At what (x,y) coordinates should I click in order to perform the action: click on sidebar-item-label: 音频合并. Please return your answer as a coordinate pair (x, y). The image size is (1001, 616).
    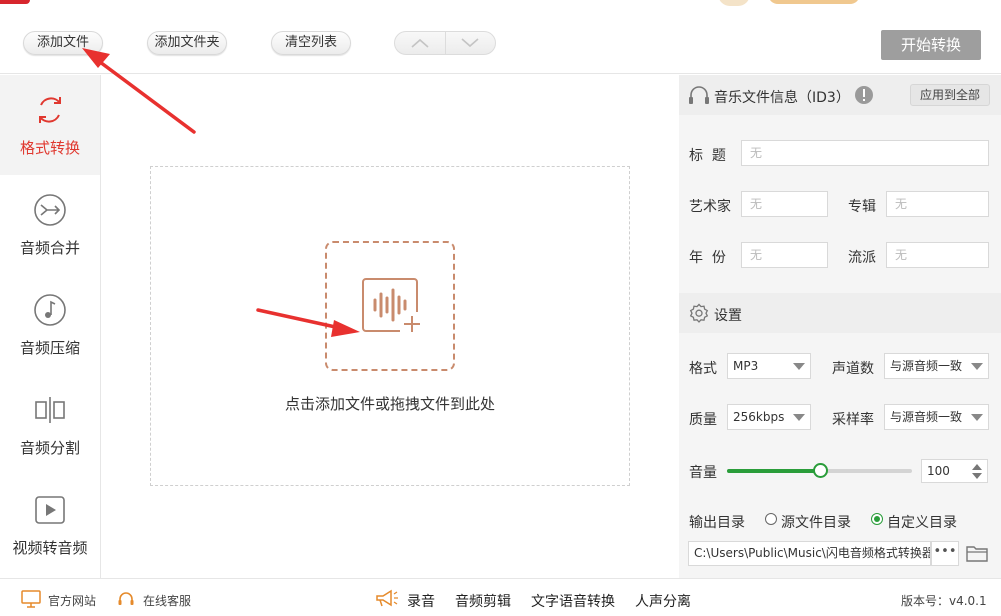
    Looking at the image, I should click on (49, 248).